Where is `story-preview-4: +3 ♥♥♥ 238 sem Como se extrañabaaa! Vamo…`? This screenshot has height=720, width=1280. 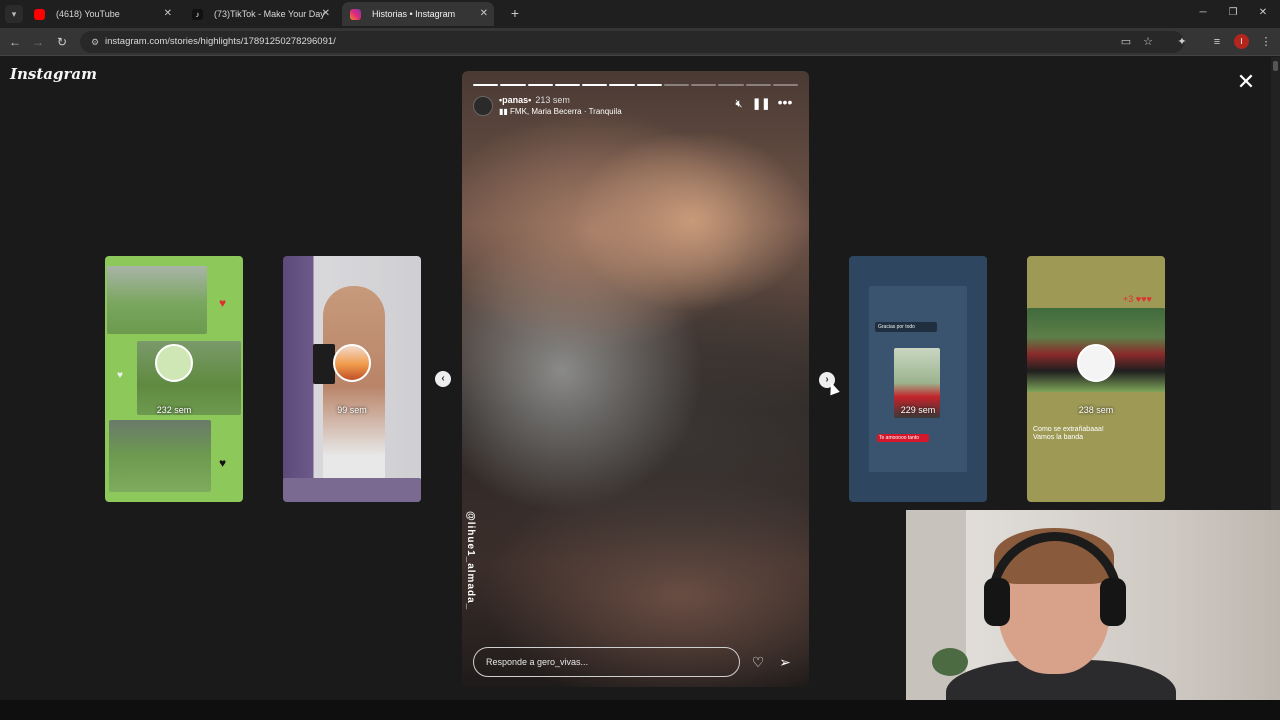 story-preview-4: +3 ♥♥♥ 238 sem Como se extrañabaaa! Vamo… is located at coordinates (1096, 379).